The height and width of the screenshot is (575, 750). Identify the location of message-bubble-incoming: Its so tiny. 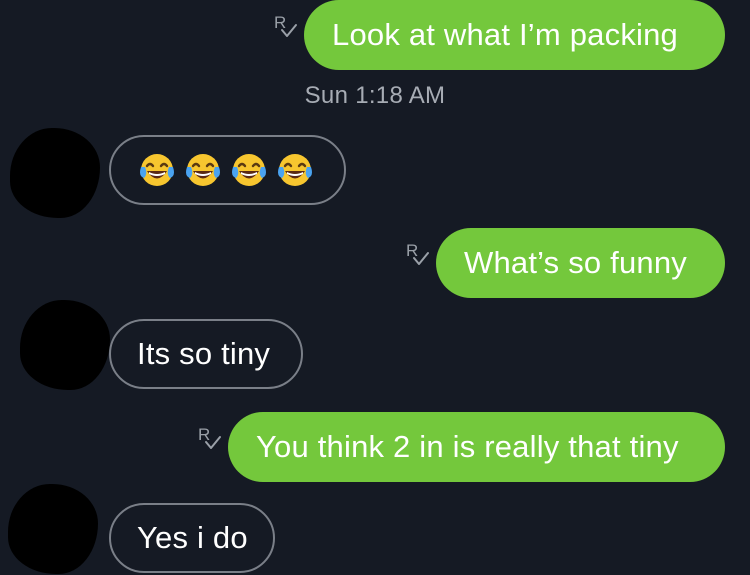
(206, 354).